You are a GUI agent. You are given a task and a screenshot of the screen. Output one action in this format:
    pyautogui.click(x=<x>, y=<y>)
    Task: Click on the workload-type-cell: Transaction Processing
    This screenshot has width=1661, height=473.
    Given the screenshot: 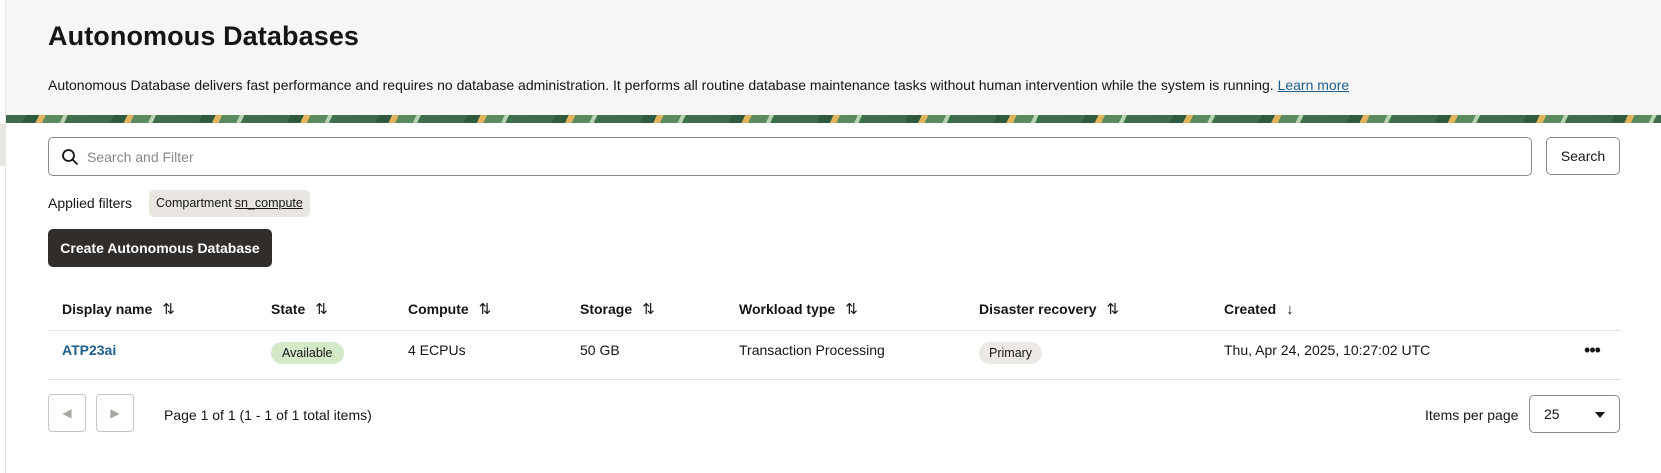 What is the action you would take?
    pyautogui.click(x=812, y=350)
    